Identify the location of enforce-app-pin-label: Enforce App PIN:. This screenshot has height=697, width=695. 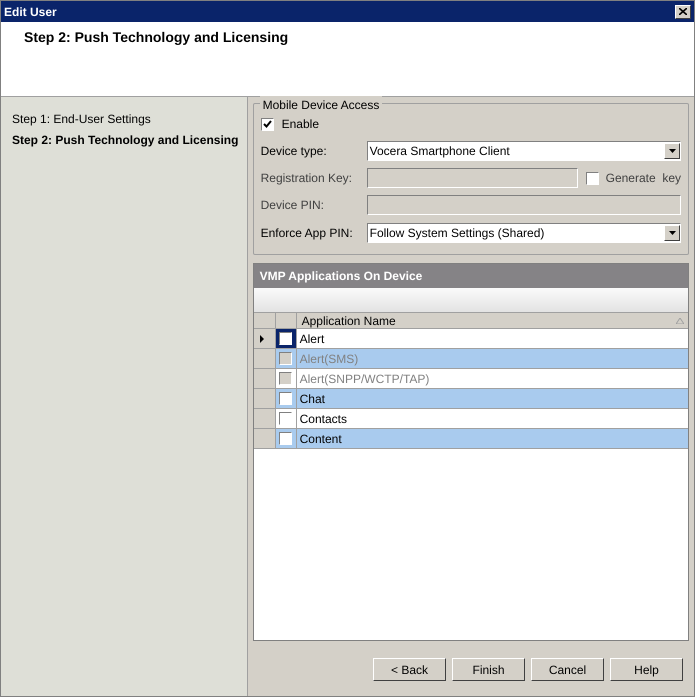
(307, 233).